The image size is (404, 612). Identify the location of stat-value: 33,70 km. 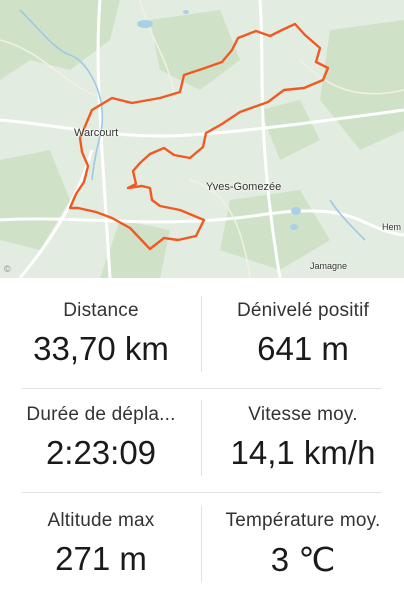
(101, 348).